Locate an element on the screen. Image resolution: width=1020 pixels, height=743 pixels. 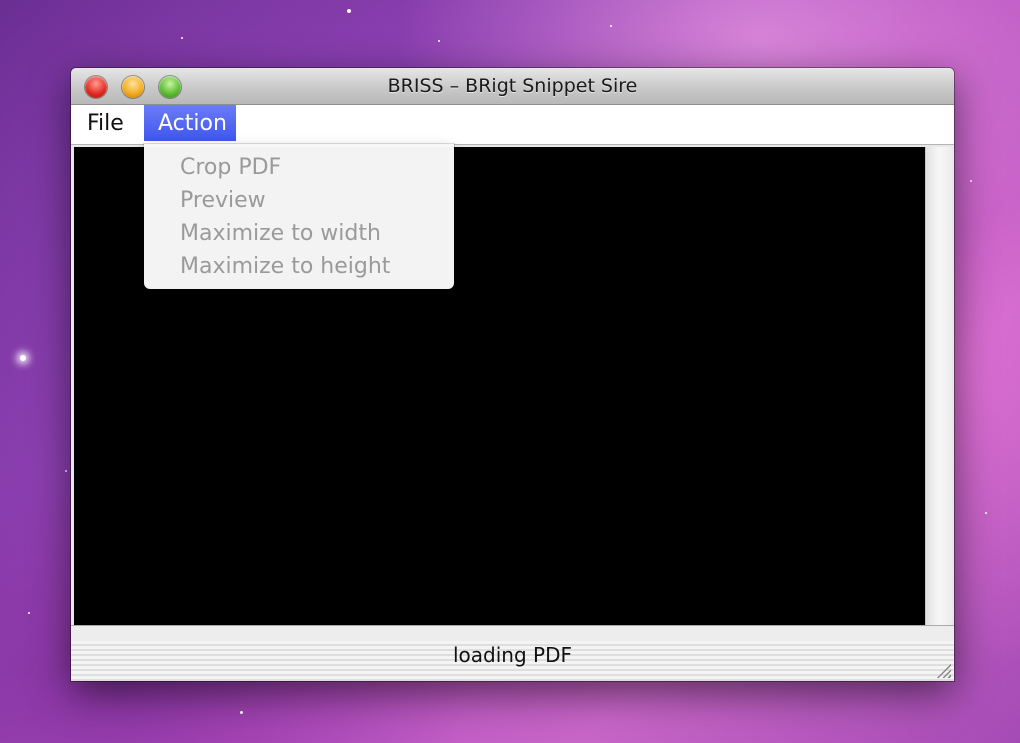
window-title: BRISS – BRigt Snippet Sire is located at coordinates (512, 86).